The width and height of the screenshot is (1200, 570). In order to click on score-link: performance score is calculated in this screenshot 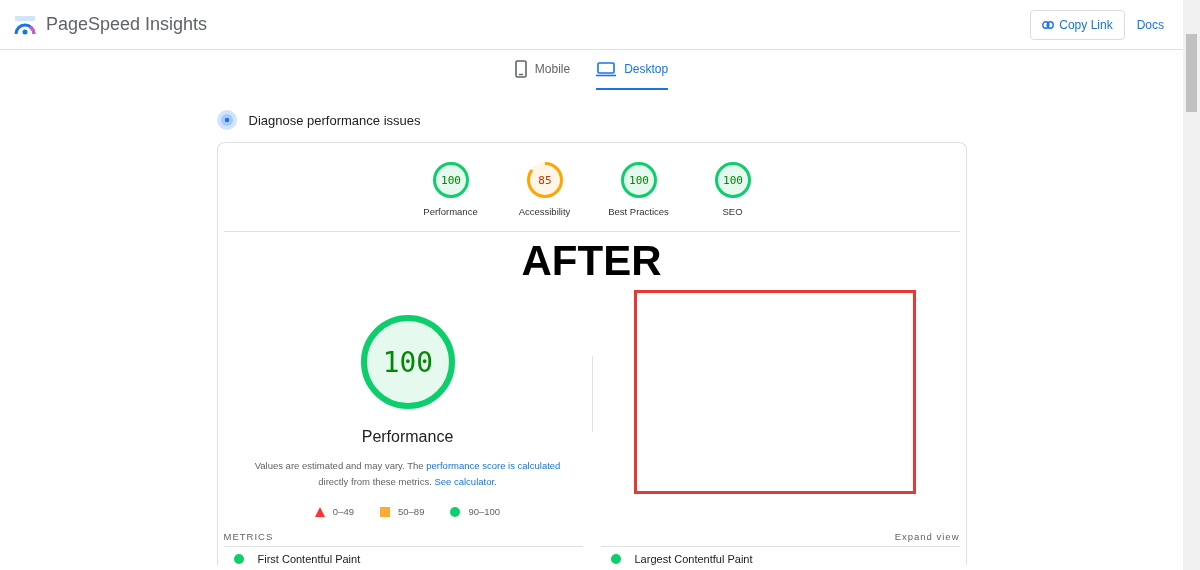, I will do `click(493, 465)`.